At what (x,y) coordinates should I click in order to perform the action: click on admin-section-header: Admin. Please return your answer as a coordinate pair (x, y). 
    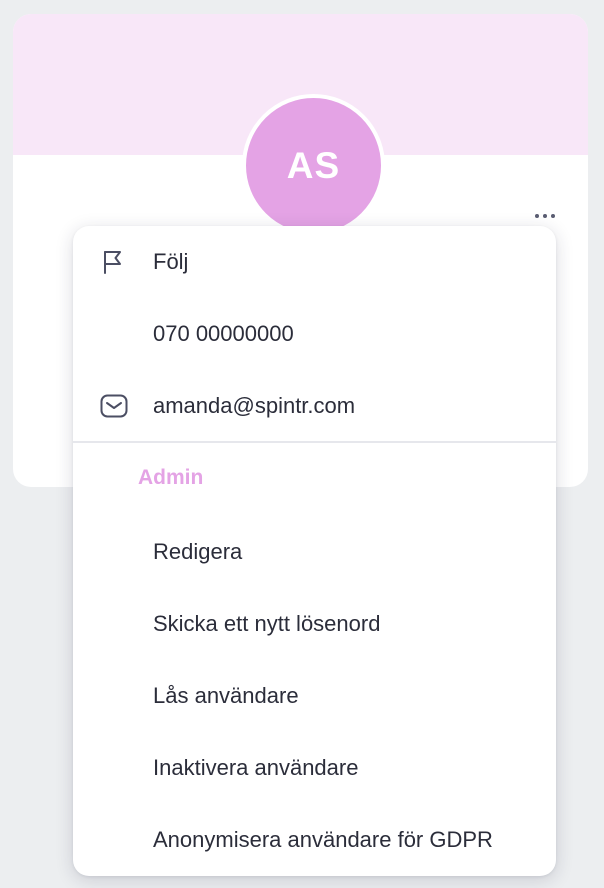
    Looking at the image, I should click on (171, 477).